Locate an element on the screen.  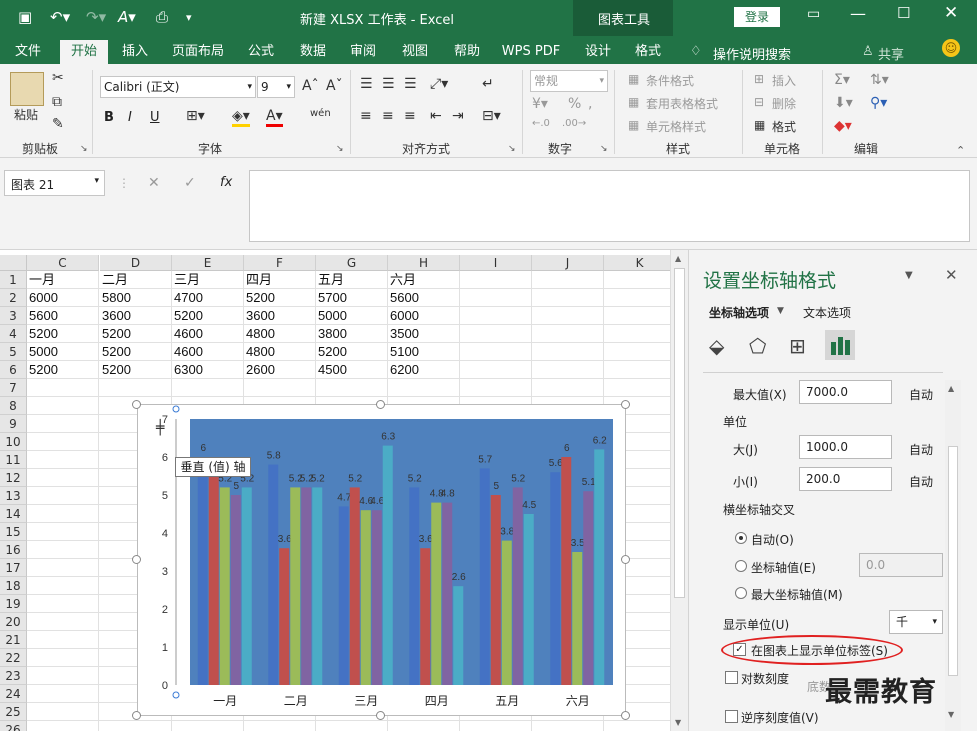
row-header-14: 14 is located at coordinates (13, 514).